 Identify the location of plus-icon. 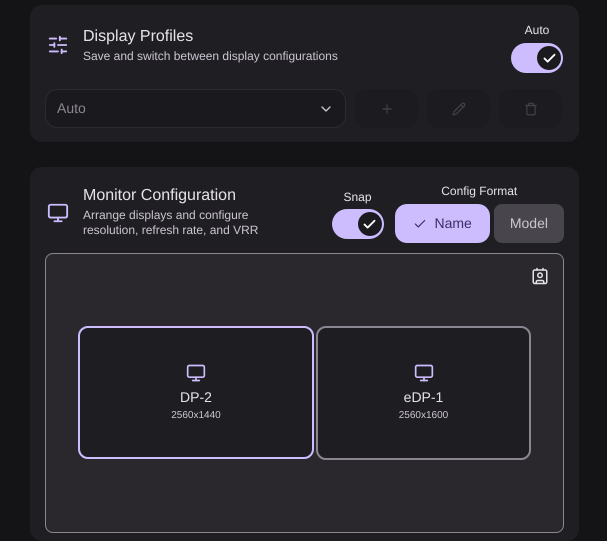
(387, 109).